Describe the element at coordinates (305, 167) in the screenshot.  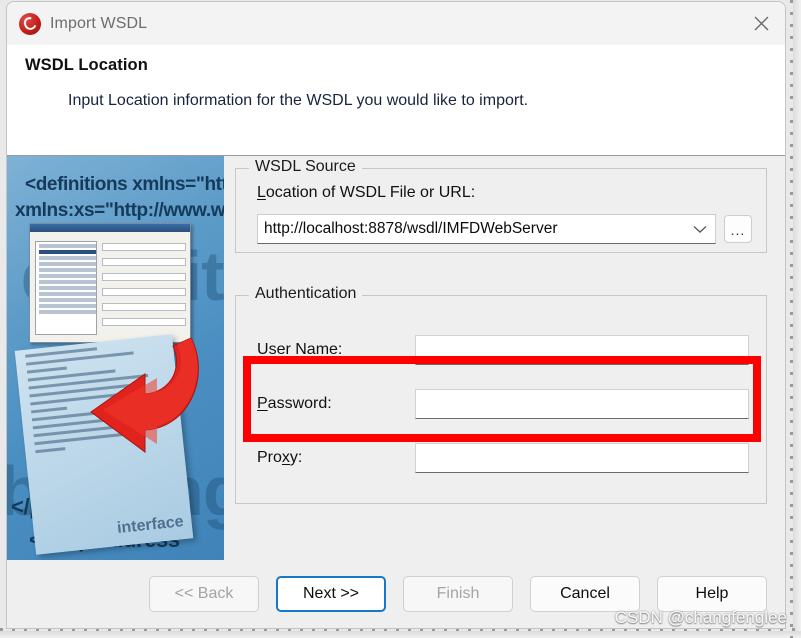
I see `wsdl-source-legend: WSDL Source` at that location.